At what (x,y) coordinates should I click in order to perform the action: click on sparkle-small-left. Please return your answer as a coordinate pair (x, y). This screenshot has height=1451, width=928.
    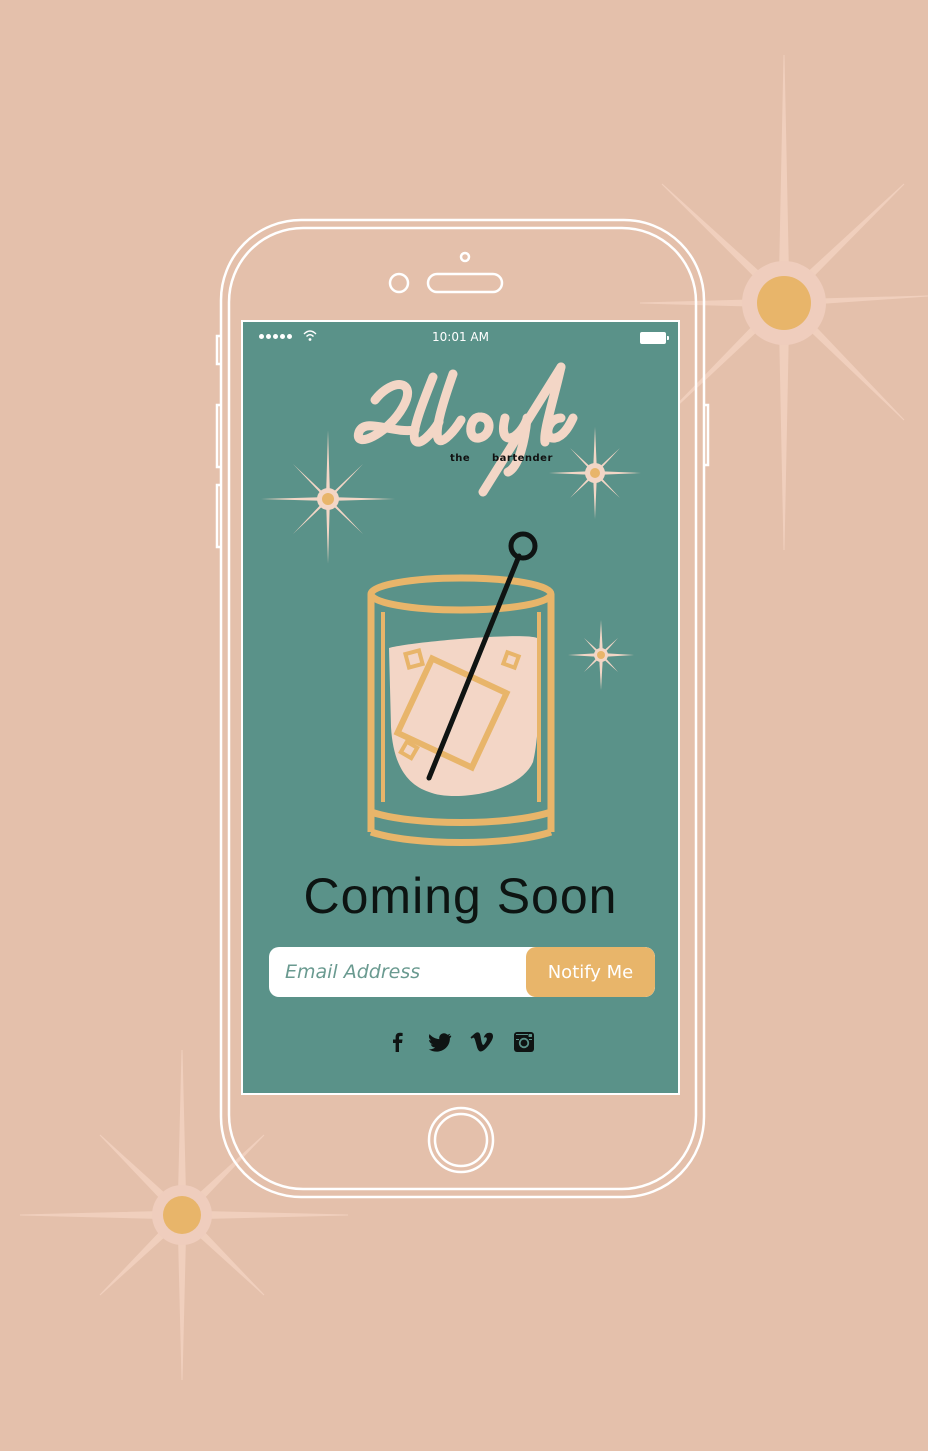
    Looking at the image, I should click on (328, 497).